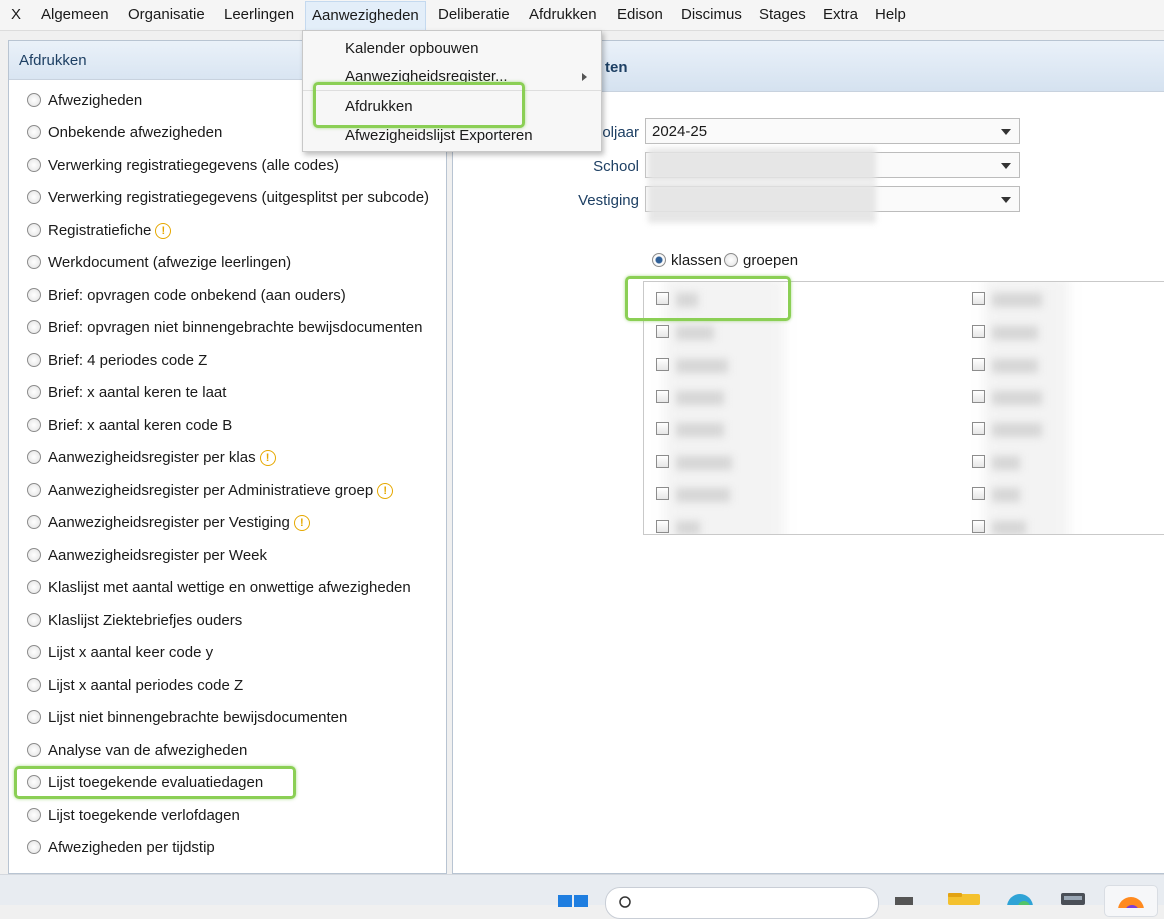 The width and height of the screenshot is (1164, 919). I want to click on option-label: Aanwezigheidsregister per Week, so click(158, 555).